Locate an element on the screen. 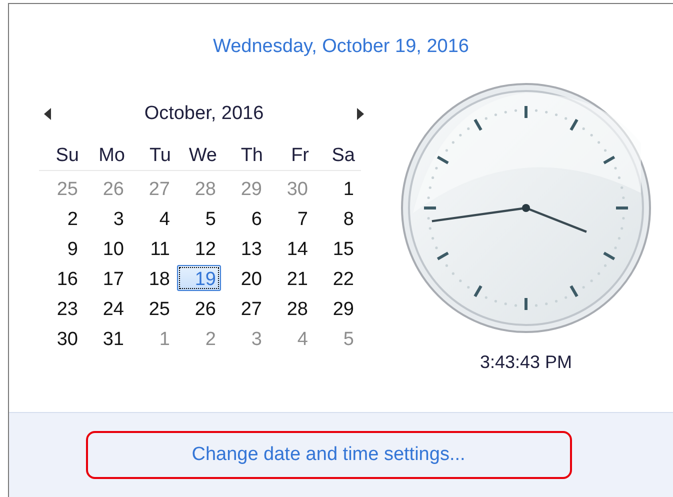 This screenshot has height=497, width=673. calendar-day: 19 is located at coordinates (199, 278).